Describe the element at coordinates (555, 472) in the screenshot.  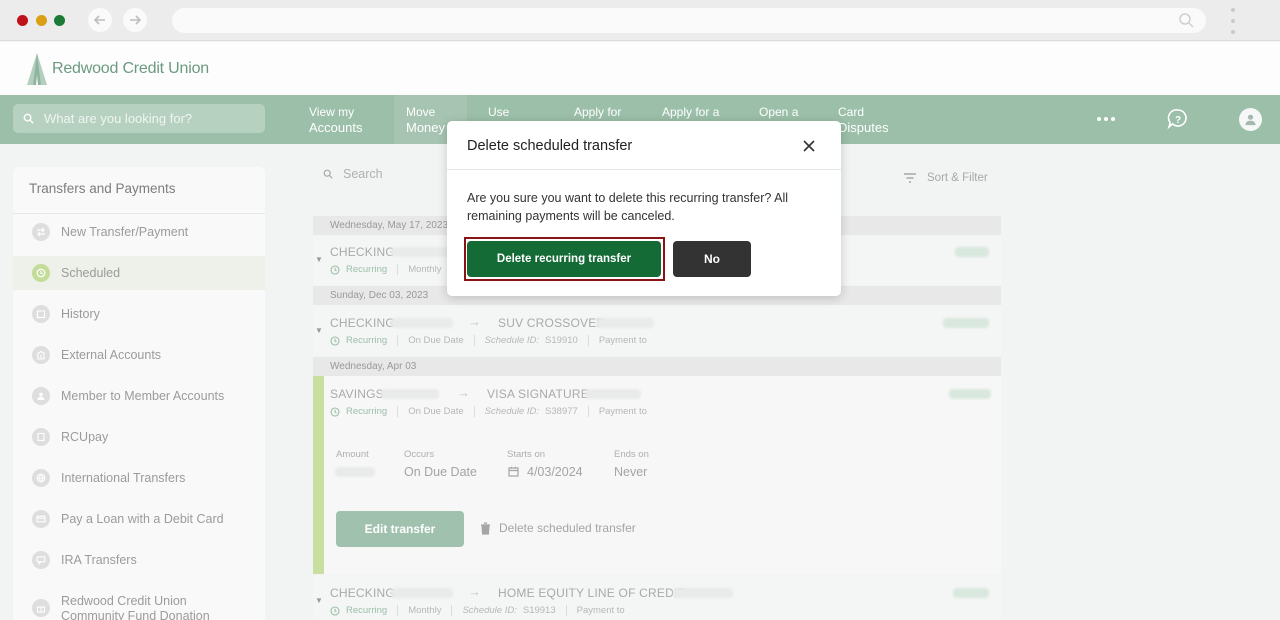
I see `starts-value: 4/03/2024` at that location.